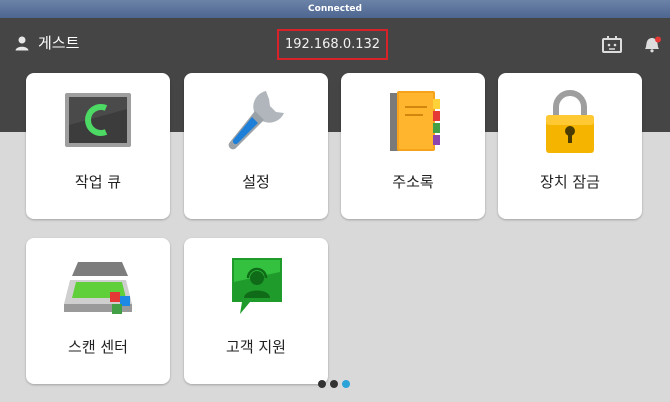 The image size is (670, 402). I want to click on tile-device-lock: 장치 잠금, so click(570, 146).